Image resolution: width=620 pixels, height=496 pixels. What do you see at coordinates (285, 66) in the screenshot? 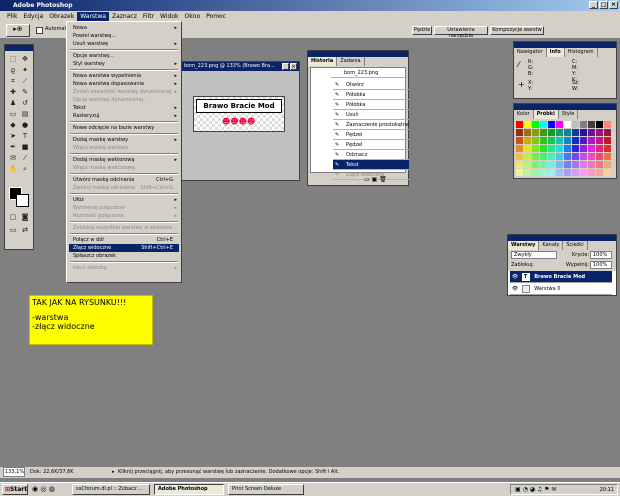
I see `doc-minimize-button: _` at bounding box center [285, 66].